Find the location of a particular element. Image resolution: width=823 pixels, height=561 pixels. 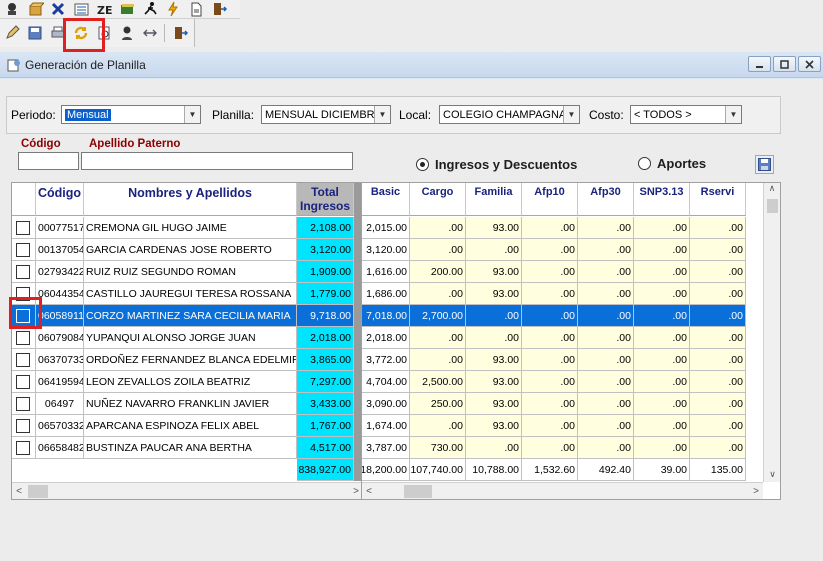

book-button is located at coordinates (127, 9).